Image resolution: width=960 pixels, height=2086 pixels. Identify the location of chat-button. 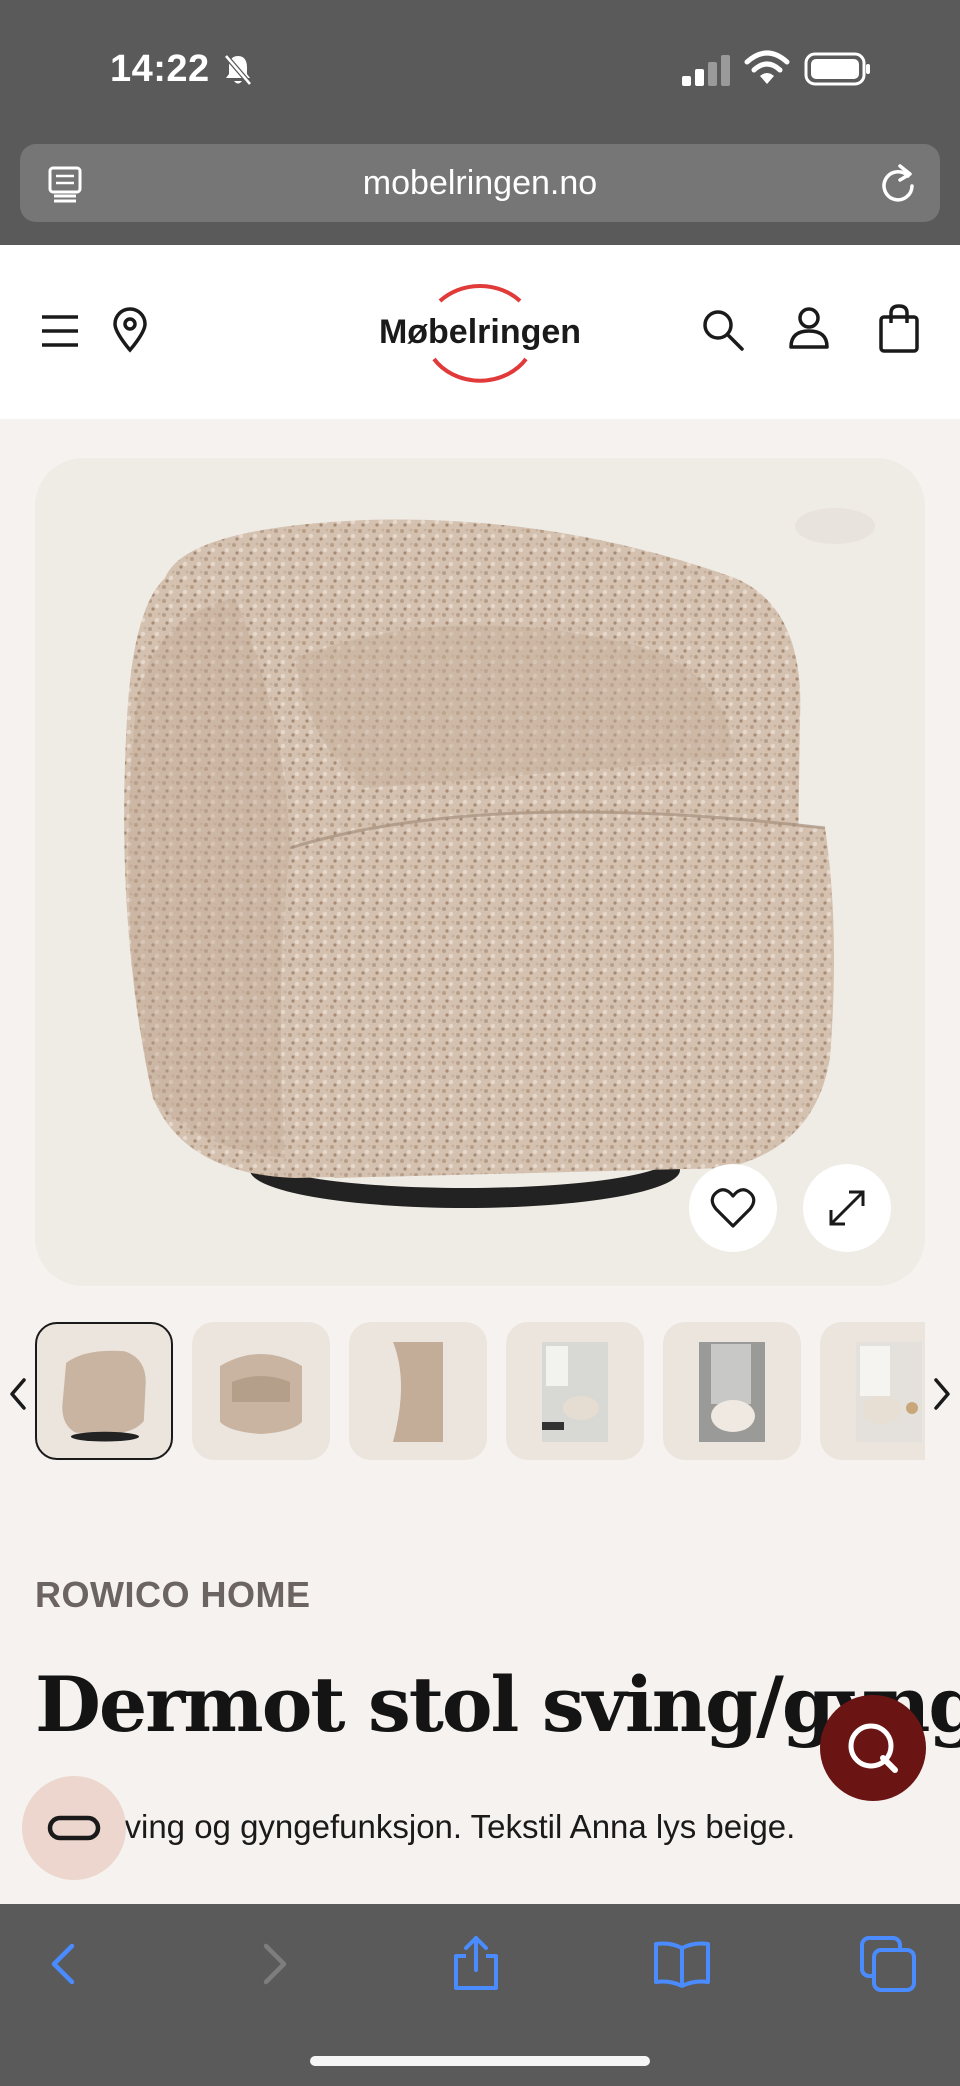
(873, 1748).